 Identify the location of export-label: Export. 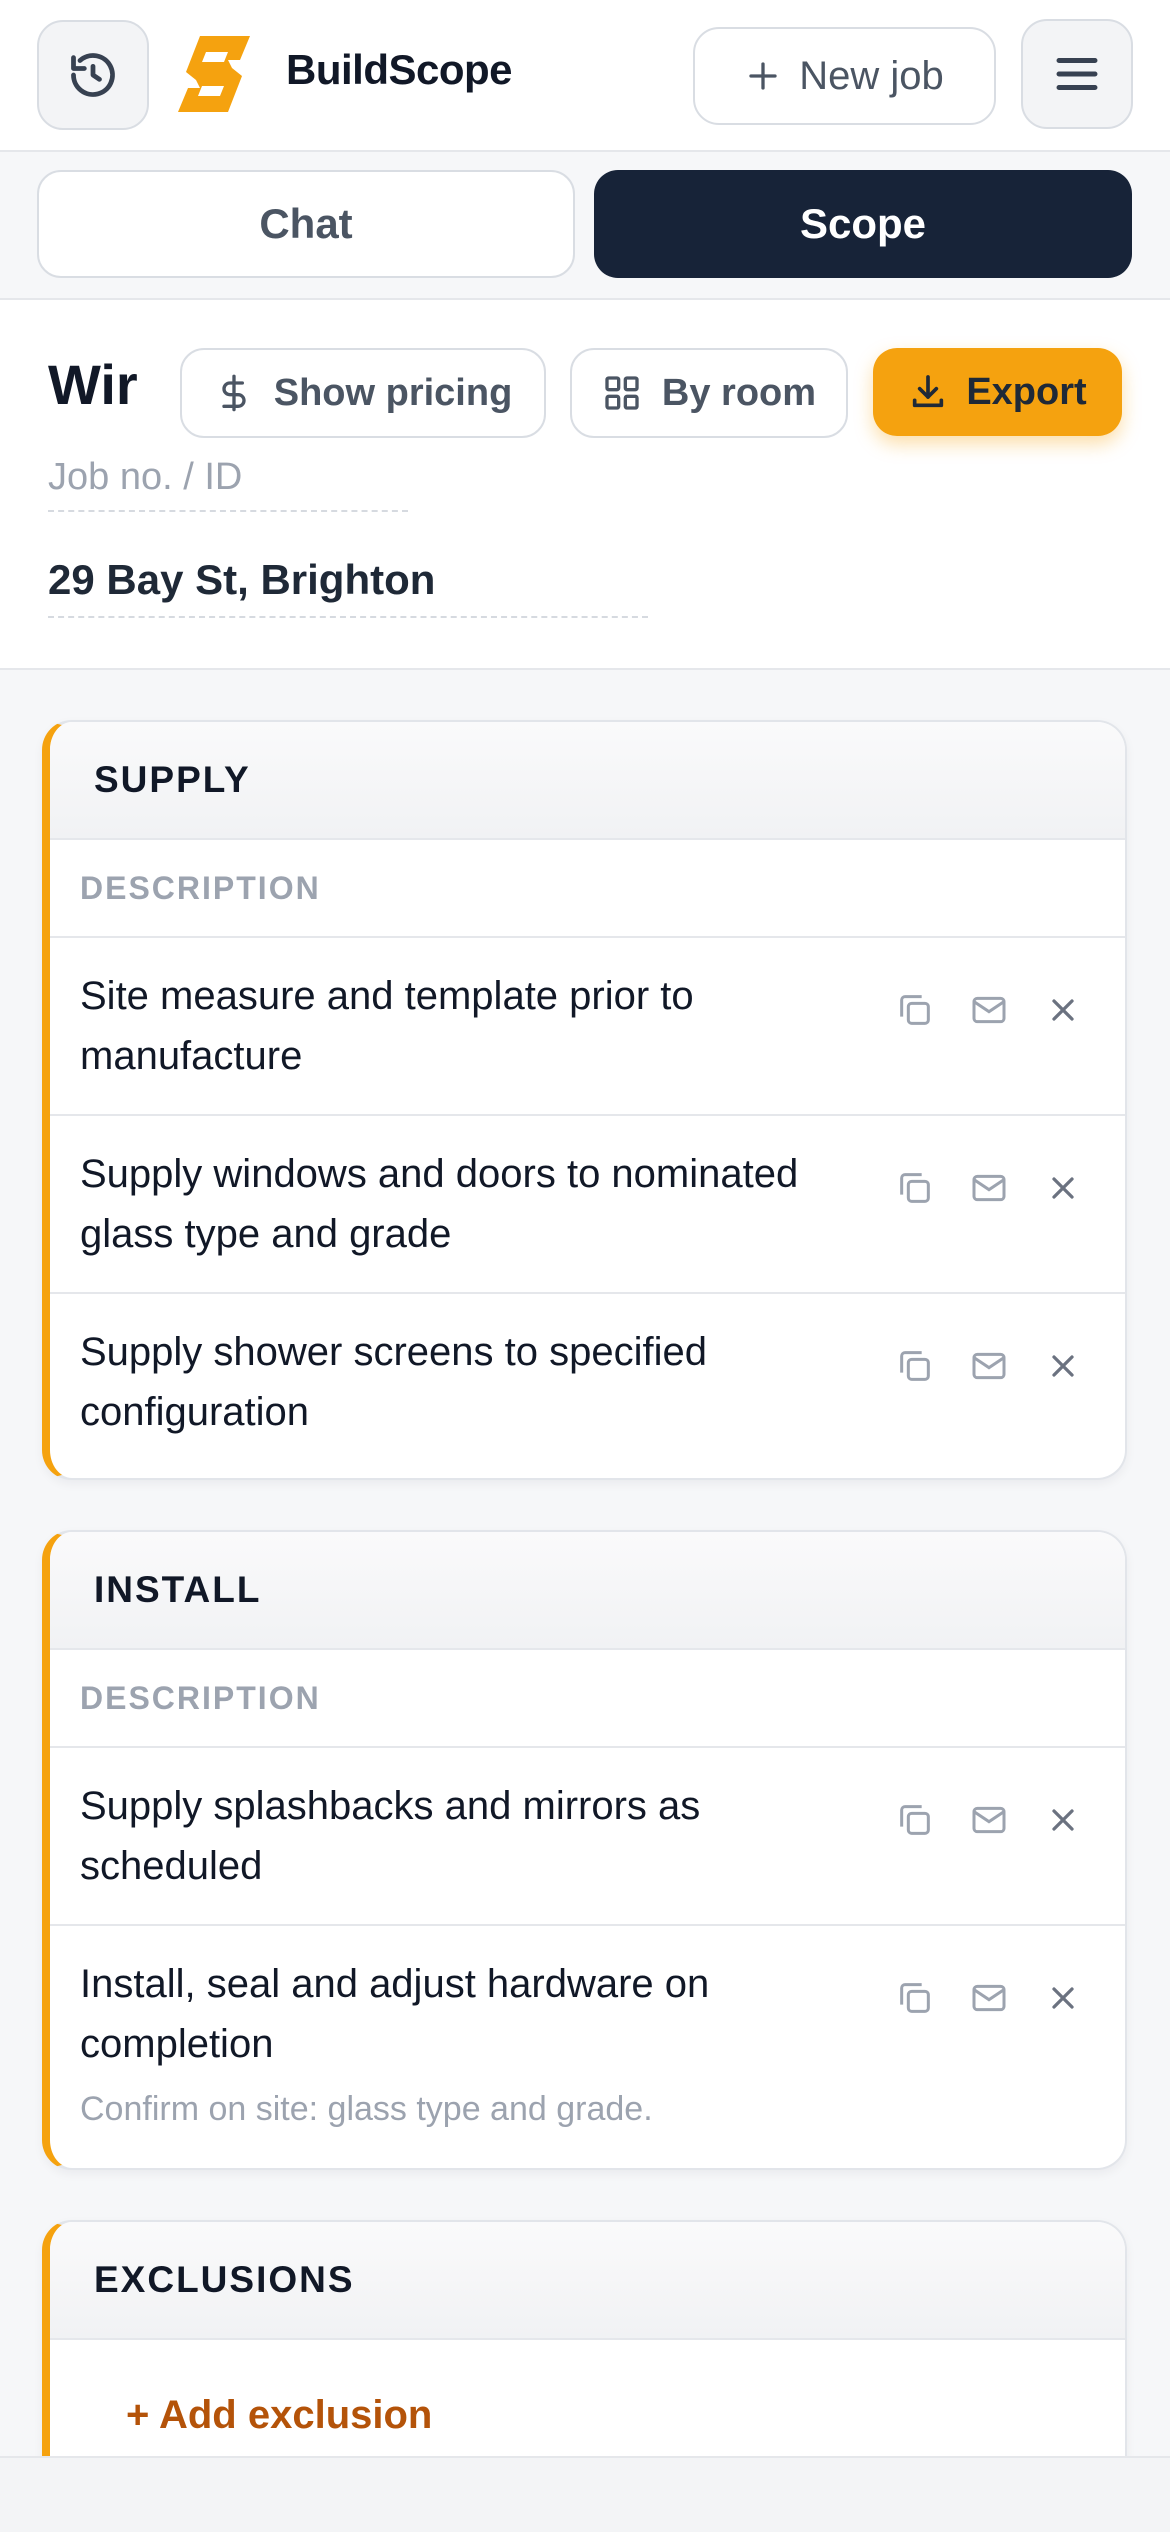
(1026, 391).